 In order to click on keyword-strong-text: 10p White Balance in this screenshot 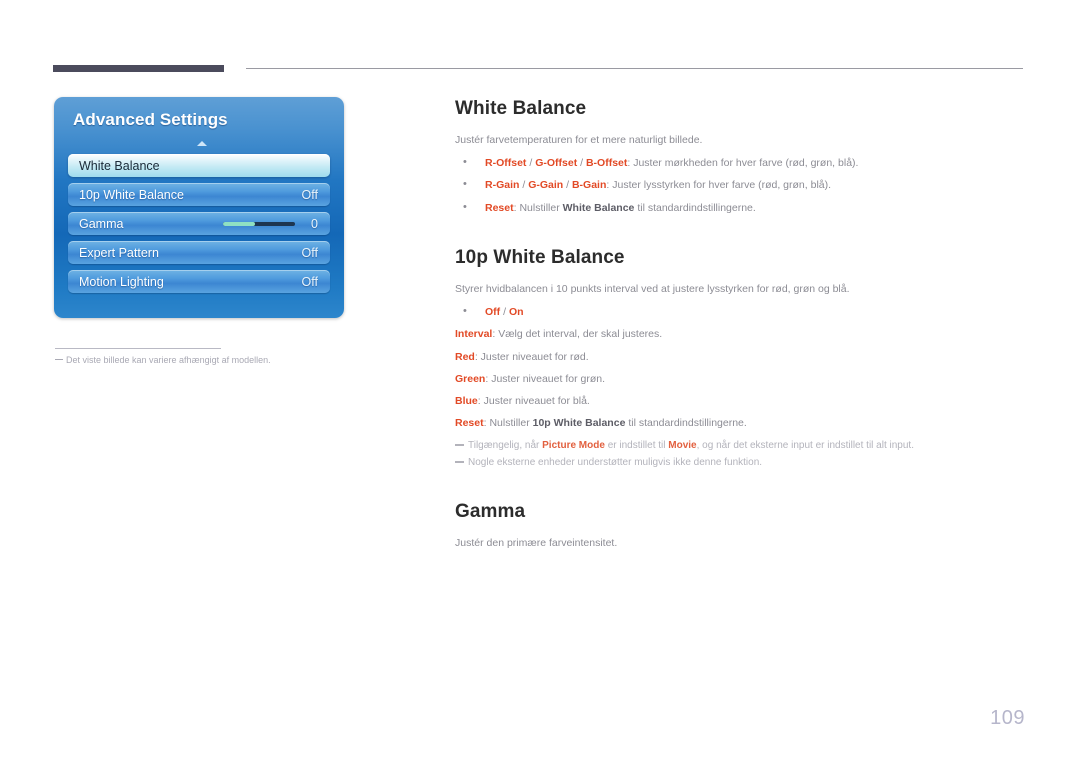, I will do `click(579, 423)`.